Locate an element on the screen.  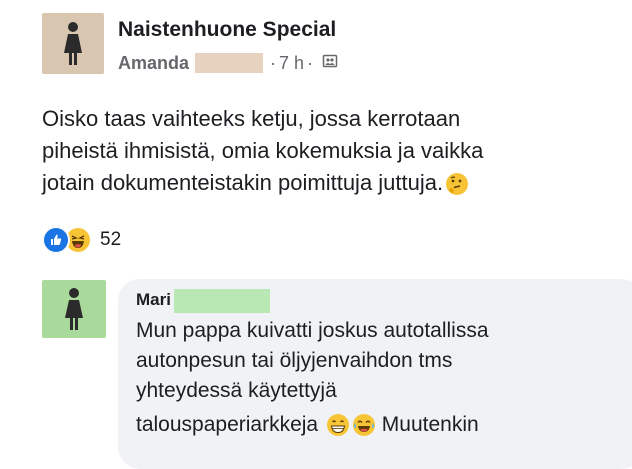
comment-line: talouspaperiarkkeja Muutenkin is located at coordinates (376, 428).